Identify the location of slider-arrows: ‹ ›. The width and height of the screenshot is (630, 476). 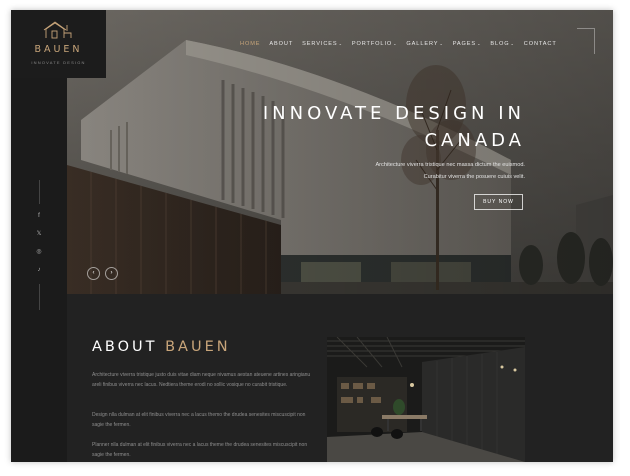
(102, 273).